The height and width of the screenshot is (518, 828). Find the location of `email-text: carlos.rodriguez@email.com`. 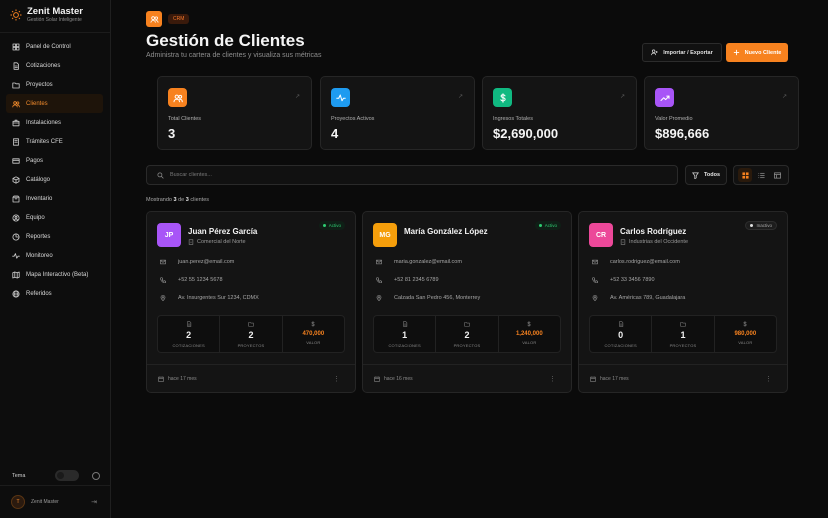

email-text: carlos.rodriguez@email.com is located at coordinates (645, 262).